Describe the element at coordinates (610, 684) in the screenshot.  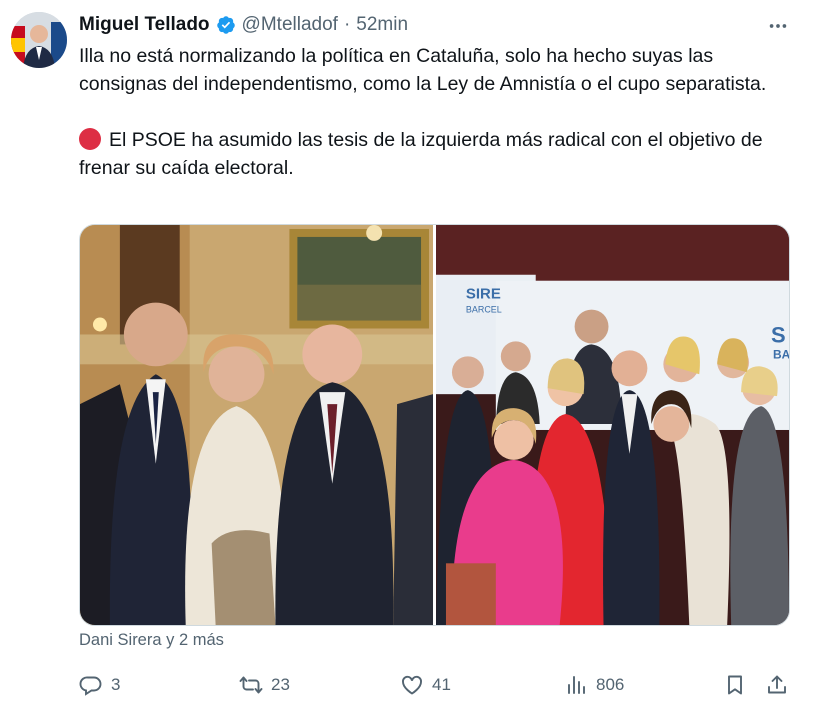
I see `views-count: 806` at that location.